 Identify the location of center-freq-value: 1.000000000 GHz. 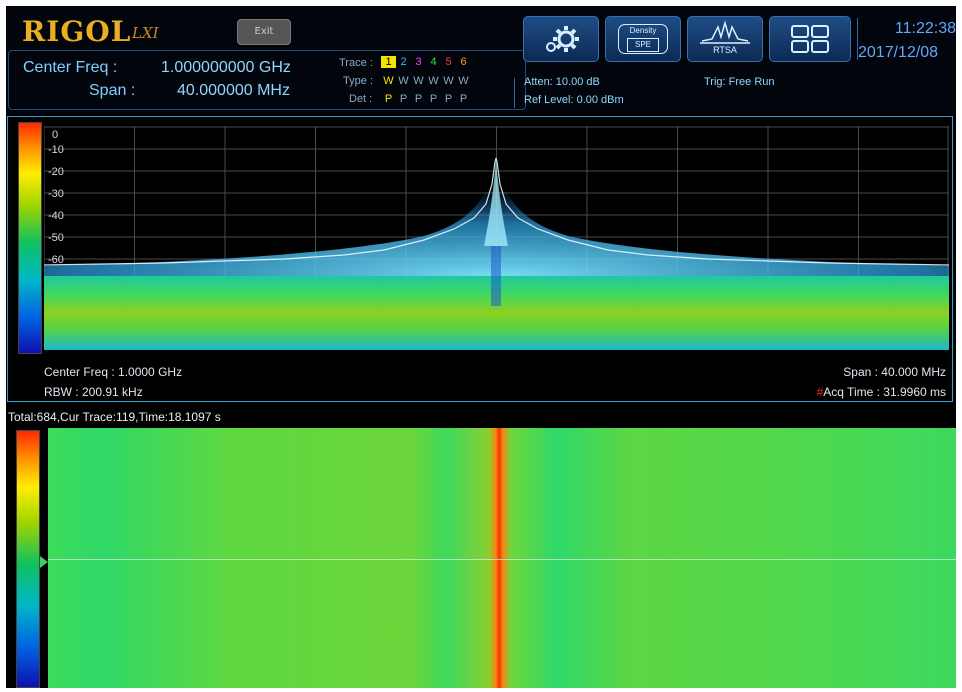
(226, 68).